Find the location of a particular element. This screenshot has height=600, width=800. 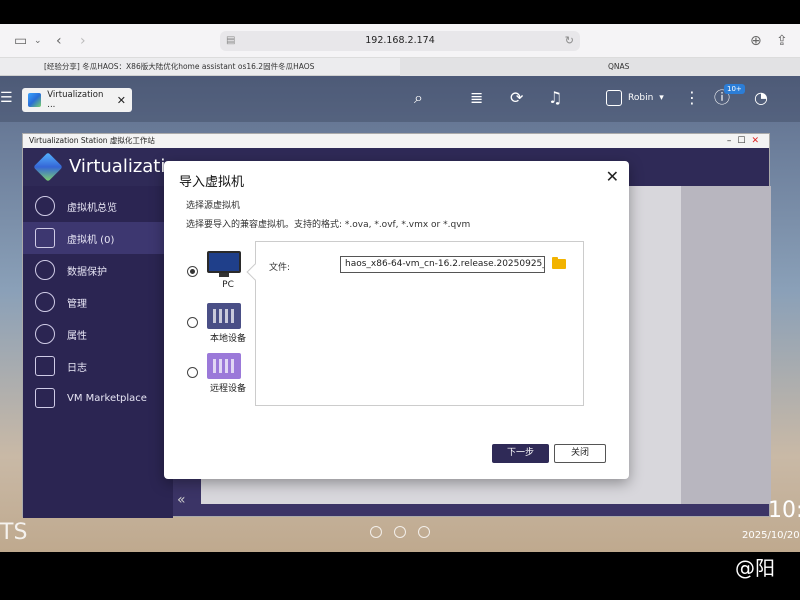

tasks-icon: ≣ is located at coordinates (476, 98).